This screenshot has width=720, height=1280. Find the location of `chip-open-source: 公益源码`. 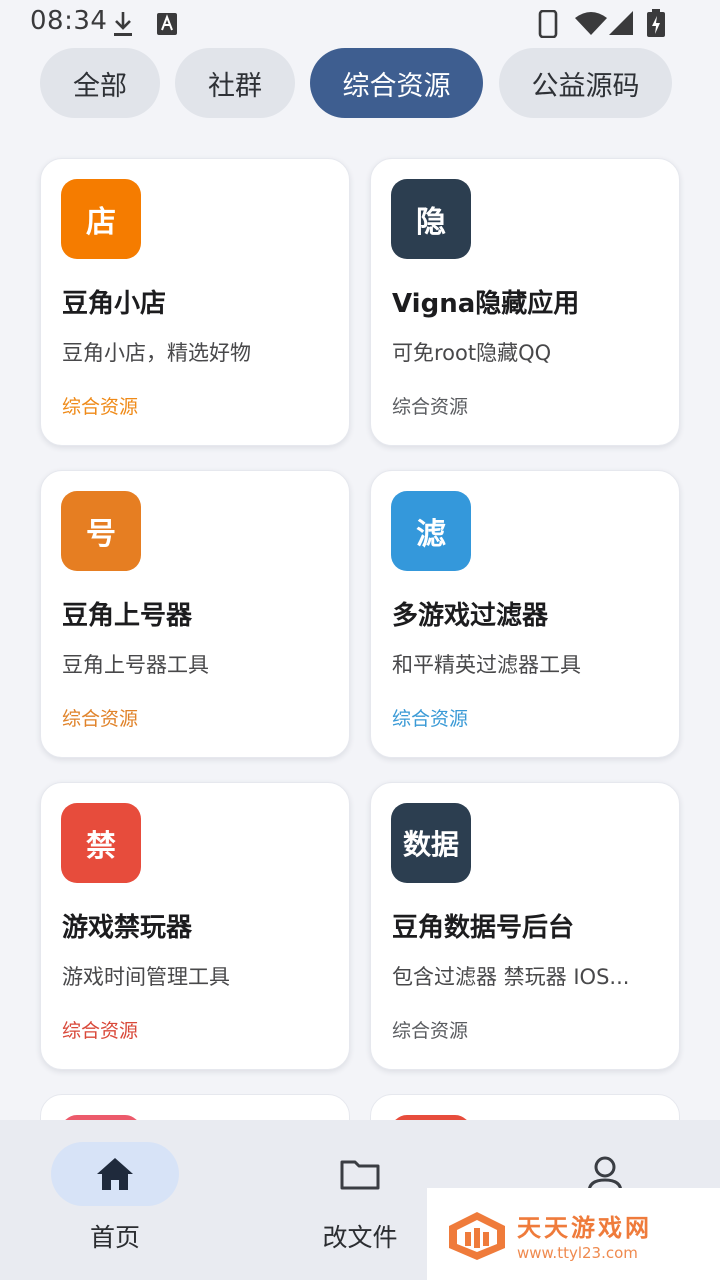

chip-open-source: 公益源码 is located at coordinates (585, 83).